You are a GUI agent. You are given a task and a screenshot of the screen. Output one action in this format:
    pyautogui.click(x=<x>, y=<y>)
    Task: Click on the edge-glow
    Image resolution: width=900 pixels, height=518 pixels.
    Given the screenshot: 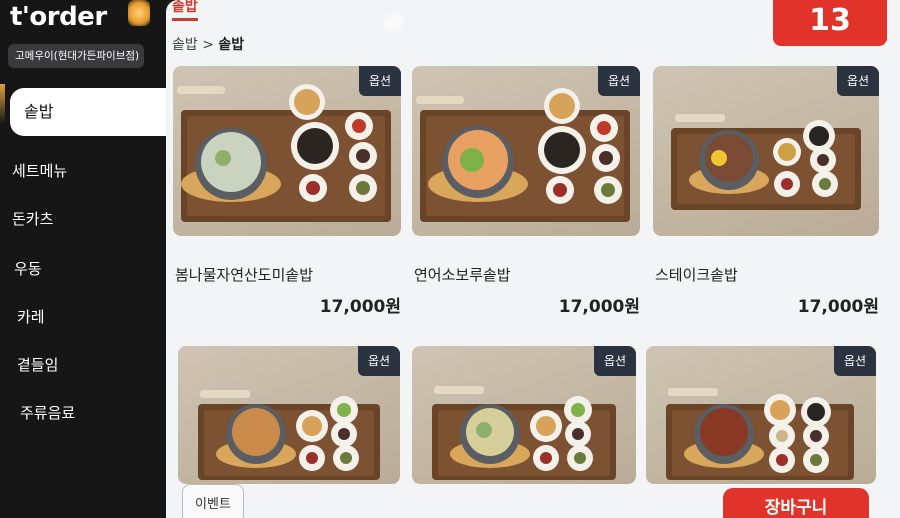 What is the action you would take?
    pyautogui.click(x=2, y=104)
    